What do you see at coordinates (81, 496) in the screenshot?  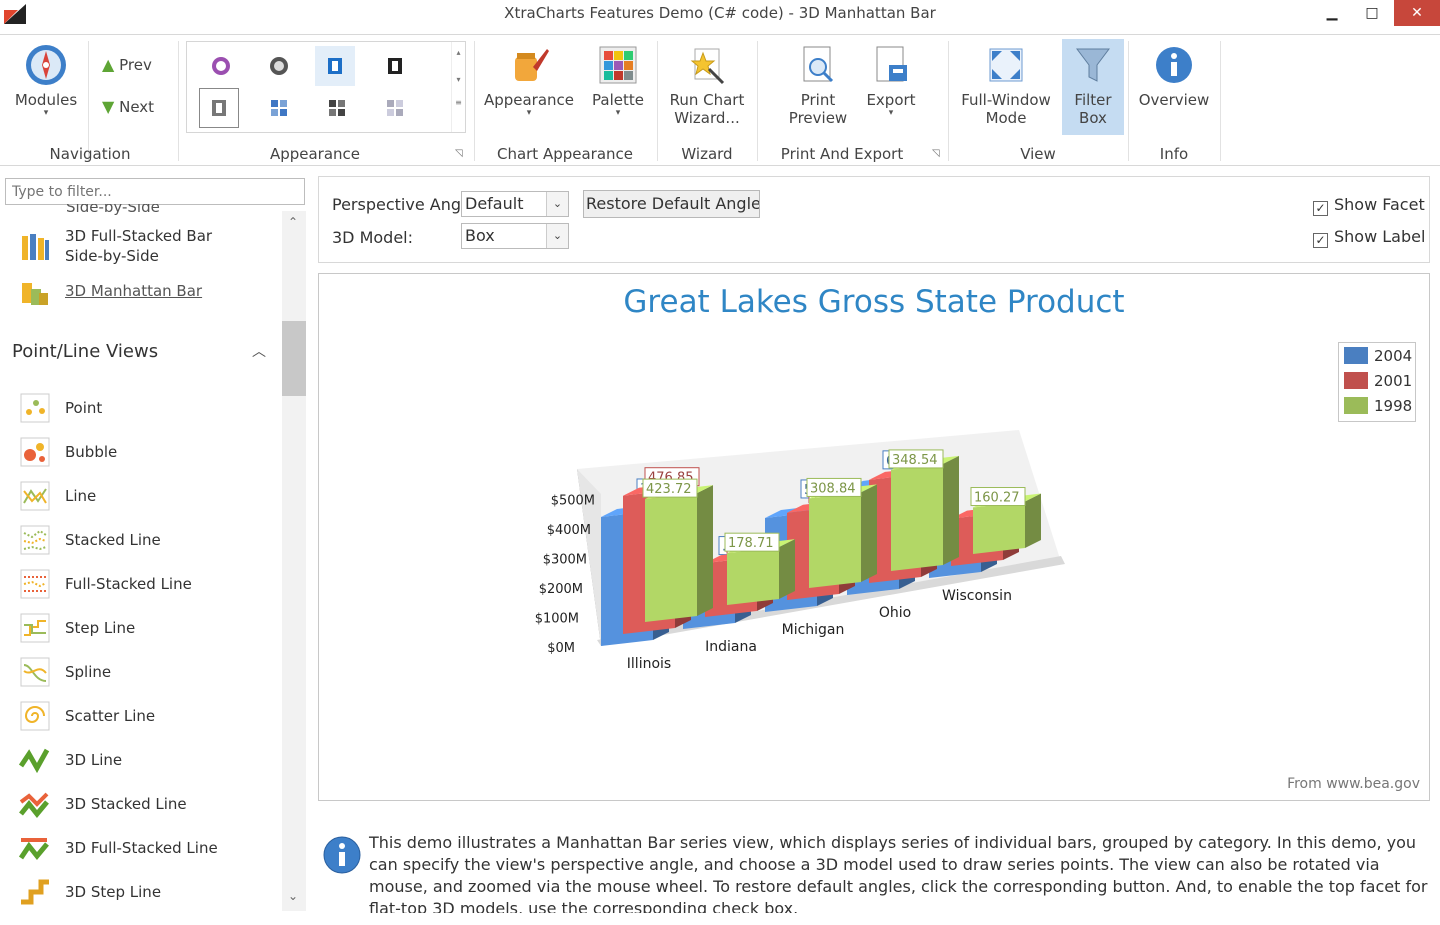 I see `list-item-label: Line` at bounding box center [81, 496].